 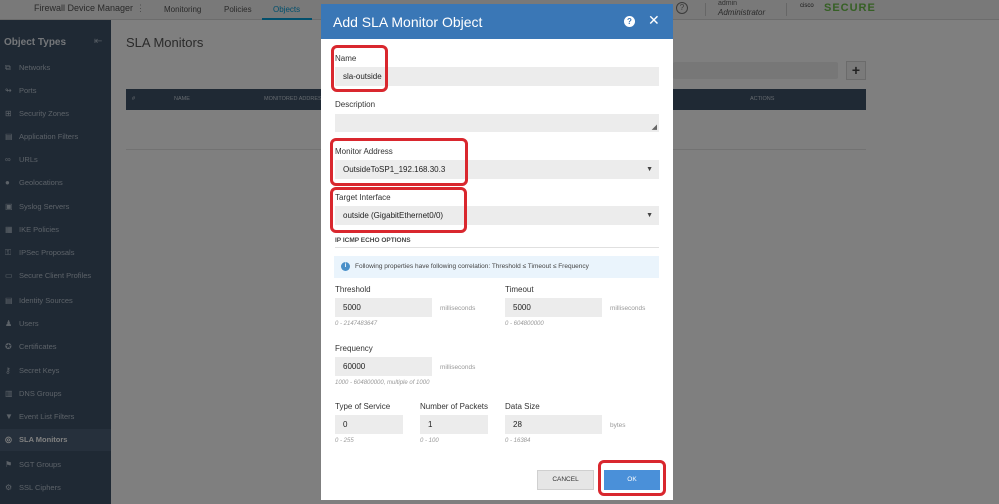 What do you see at coordinates (383, 366) in the screenshot?
I see `frequency-input: 60000` at bounding box center [383, 366].